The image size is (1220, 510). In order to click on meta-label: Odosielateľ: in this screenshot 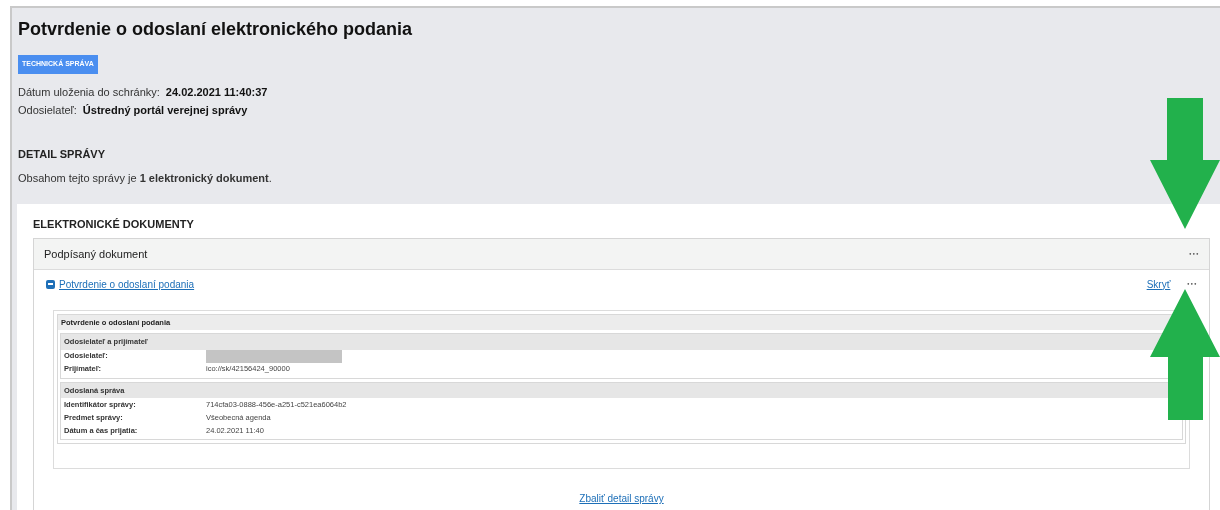, I will do `click(47, 110)`.